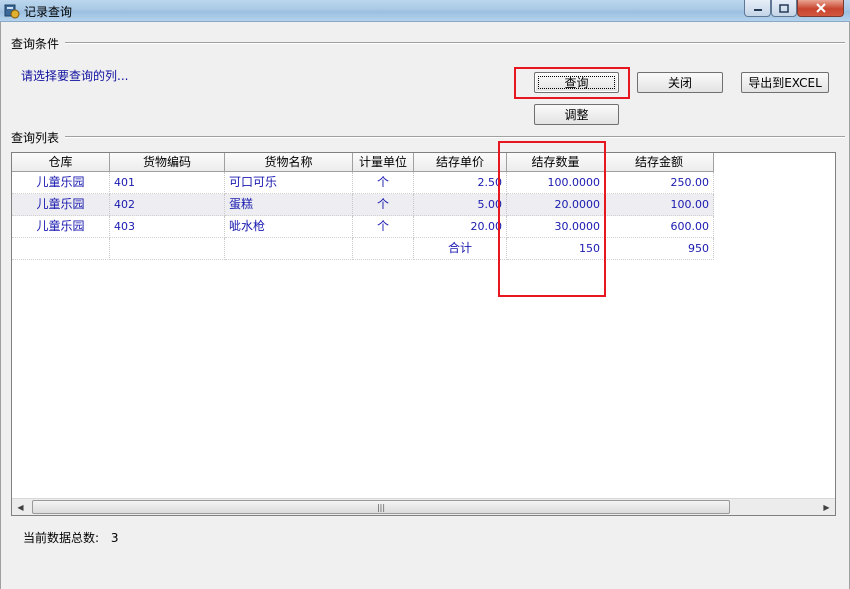  Describe the element at coordinates (167, 183) in the screenshot. I see `cell-item-code: 401` at that location.